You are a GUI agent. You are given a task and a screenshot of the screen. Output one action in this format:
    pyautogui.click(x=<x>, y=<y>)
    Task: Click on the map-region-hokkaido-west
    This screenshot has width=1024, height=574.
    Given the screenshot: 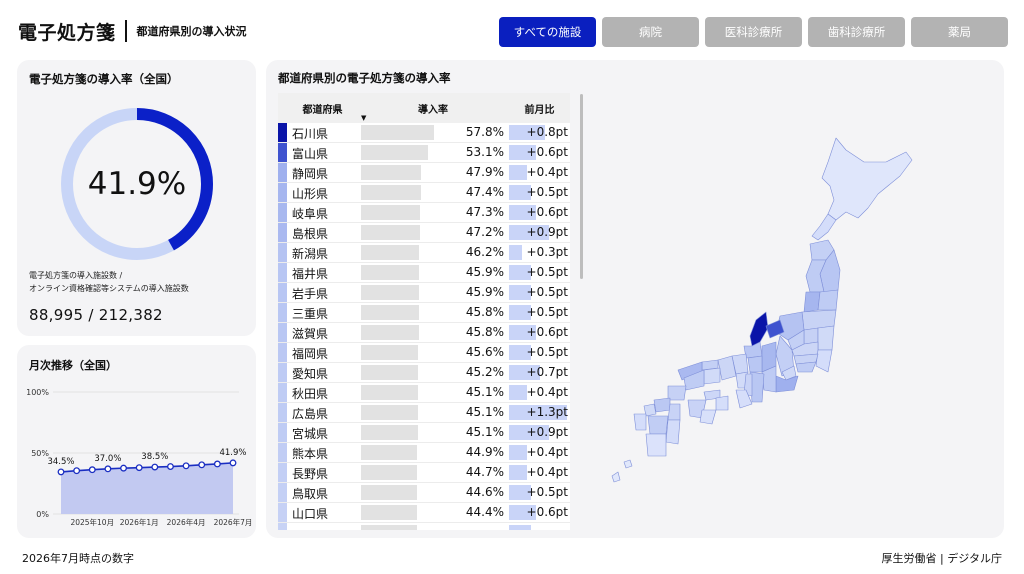 What is the action you would take?
    pyautogui.click(x=824, y=227)
    